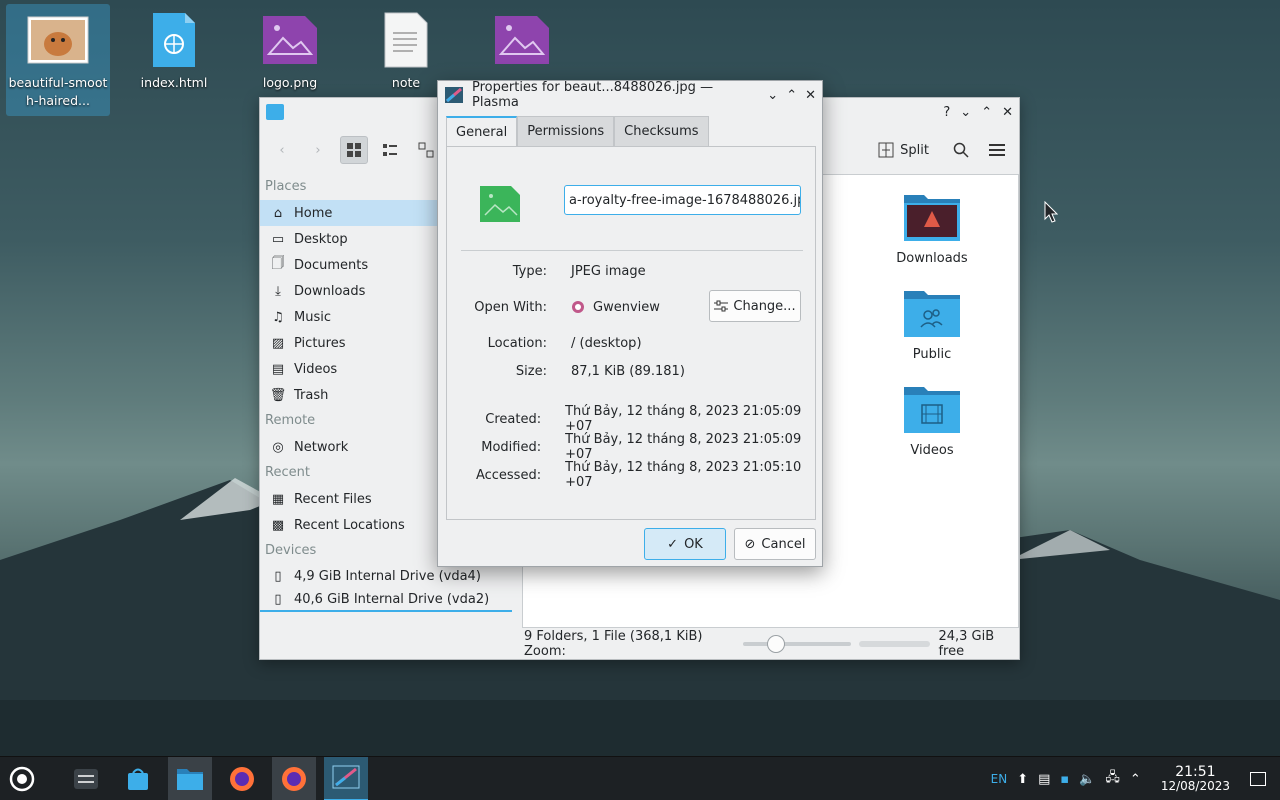 The height and width of the screenshot is (800, 1280). I want to click on open-with-label: Open With:, so click(510, 307).